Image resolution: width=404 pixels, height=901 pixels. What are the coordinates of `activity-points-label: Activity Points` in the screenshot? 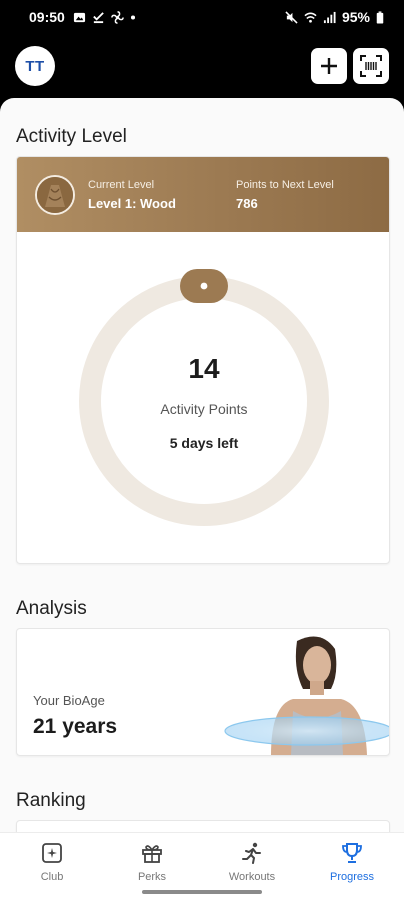 It's located at (204, 409).